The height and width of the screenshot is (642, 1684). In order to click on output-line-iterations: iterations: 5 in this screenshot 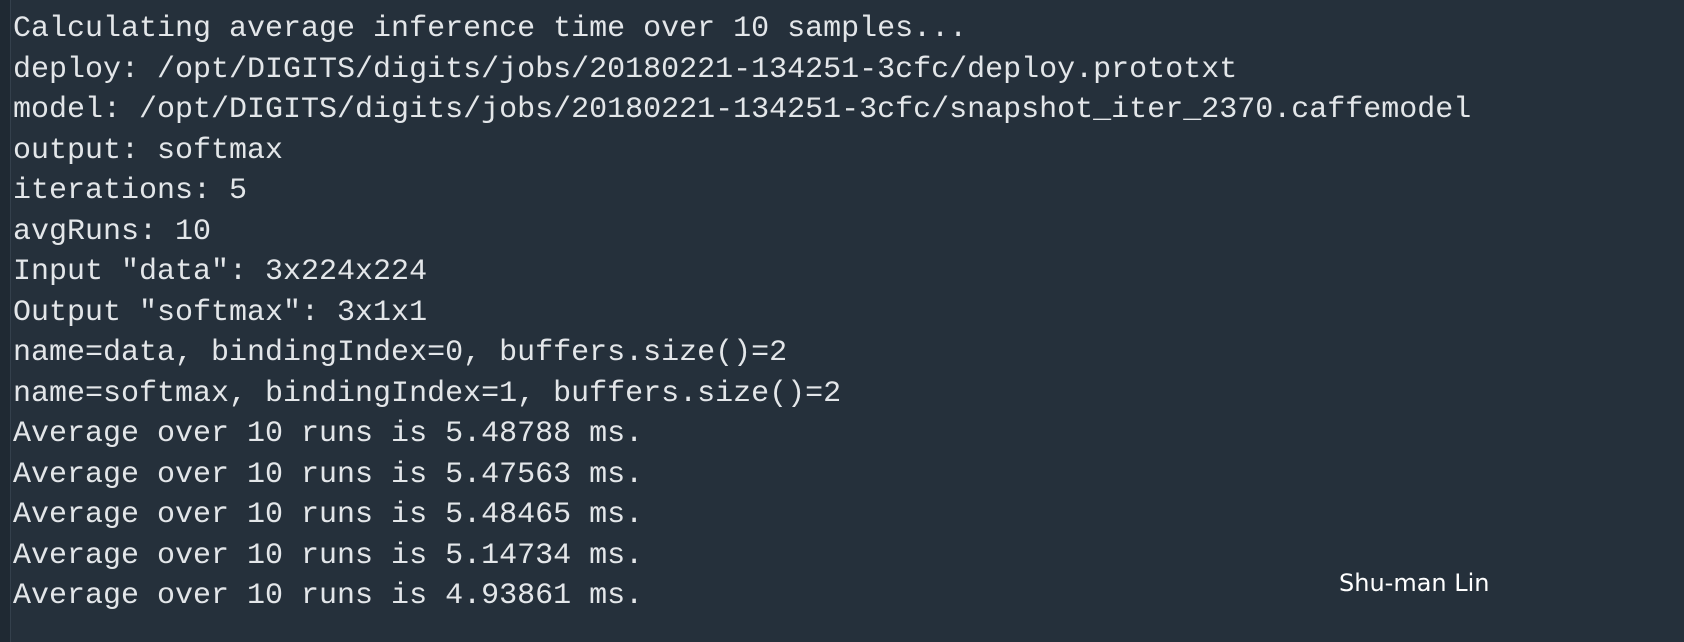, I will do `click(130, 191)`.